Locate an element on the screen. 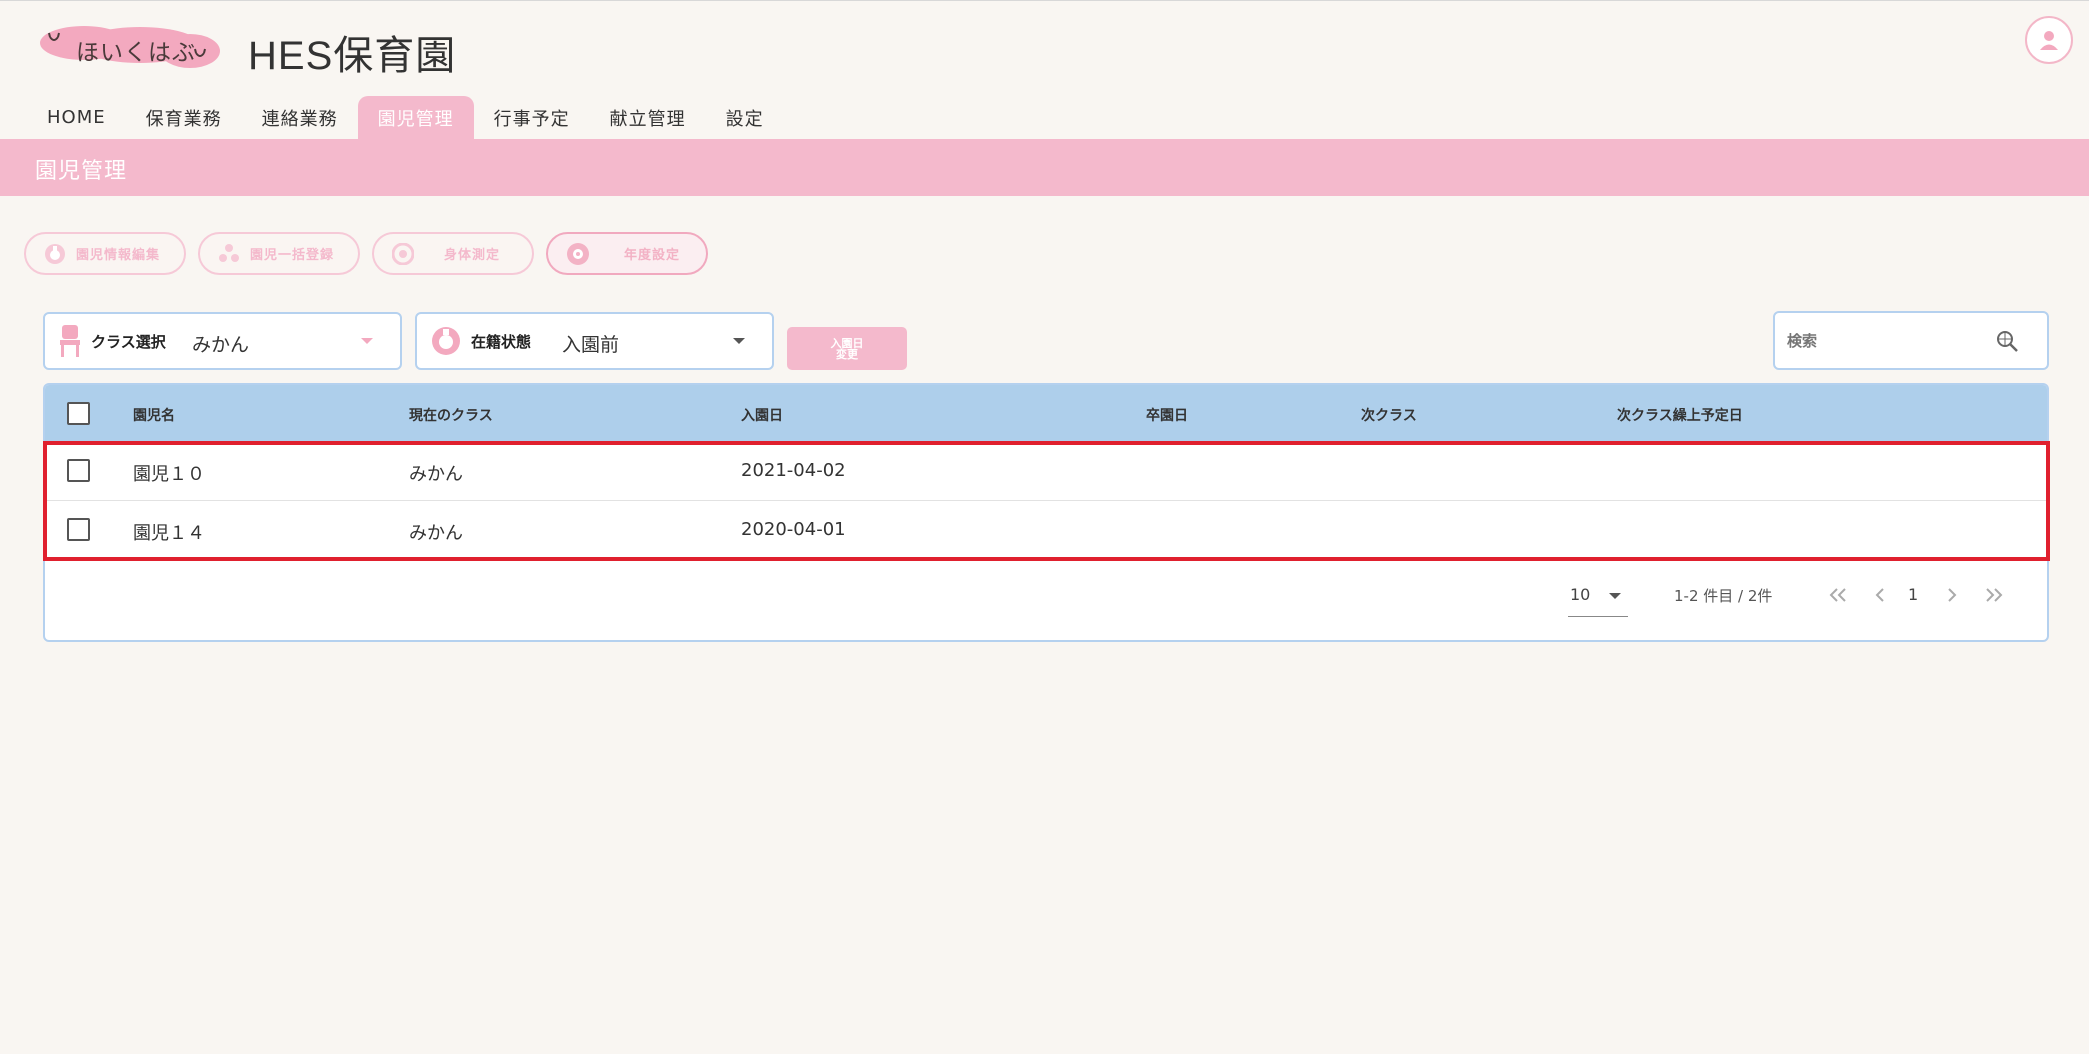 The height and width of the screenshot is (1054, 2089). bulk-register-button: 園児一括登録 is located at coordinates (279, 253).